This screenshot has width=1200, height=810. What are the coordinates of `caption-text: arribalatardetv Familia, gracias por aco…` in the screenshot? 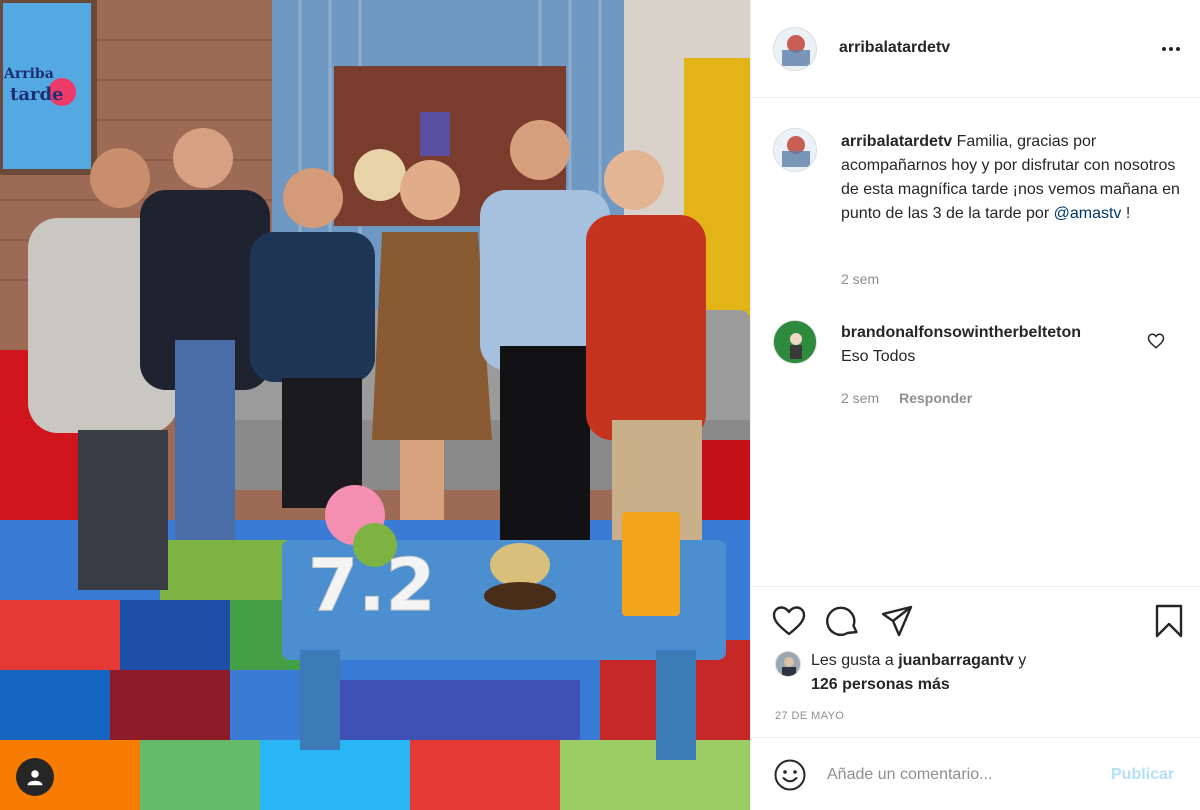 It's located at (1013, 178).